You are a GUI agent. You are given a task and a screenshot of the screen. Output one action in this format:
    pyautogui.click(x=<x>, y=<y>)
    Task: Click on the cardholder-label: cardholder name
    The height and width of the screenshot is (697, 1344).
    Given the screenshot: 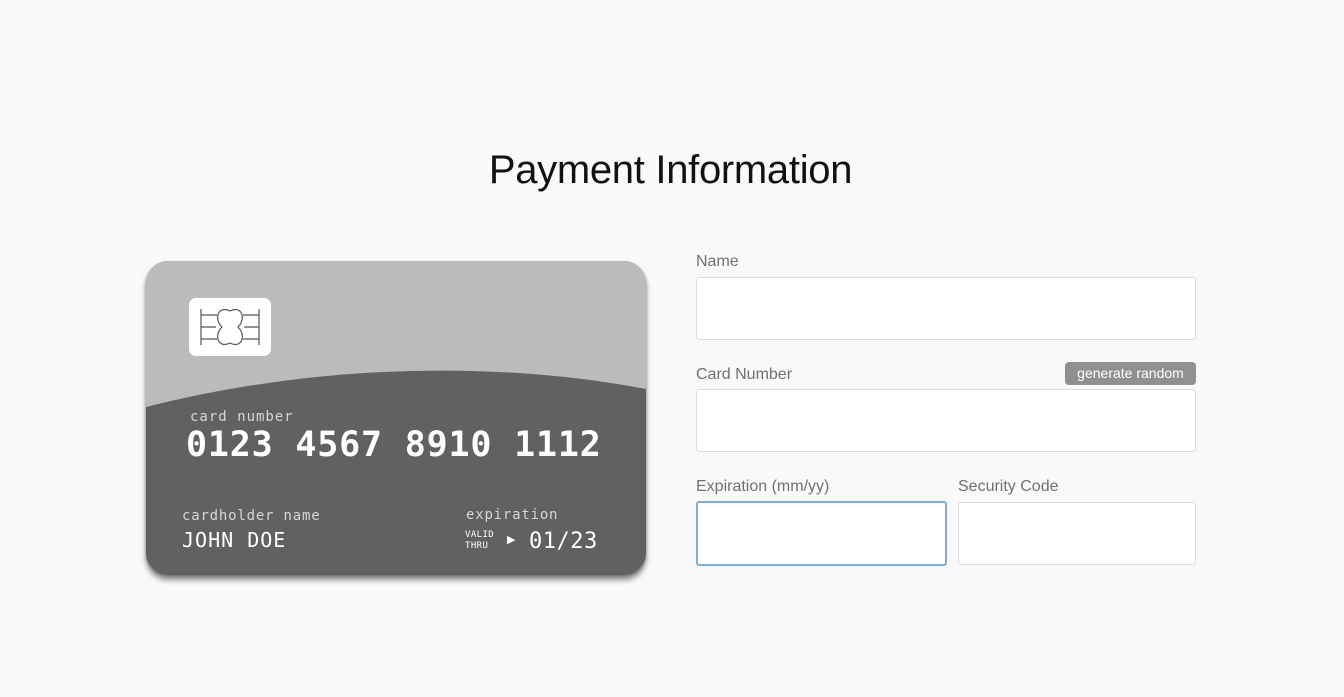 What is the action you would take?
    pyautogui.click(x=251, y=516)
    